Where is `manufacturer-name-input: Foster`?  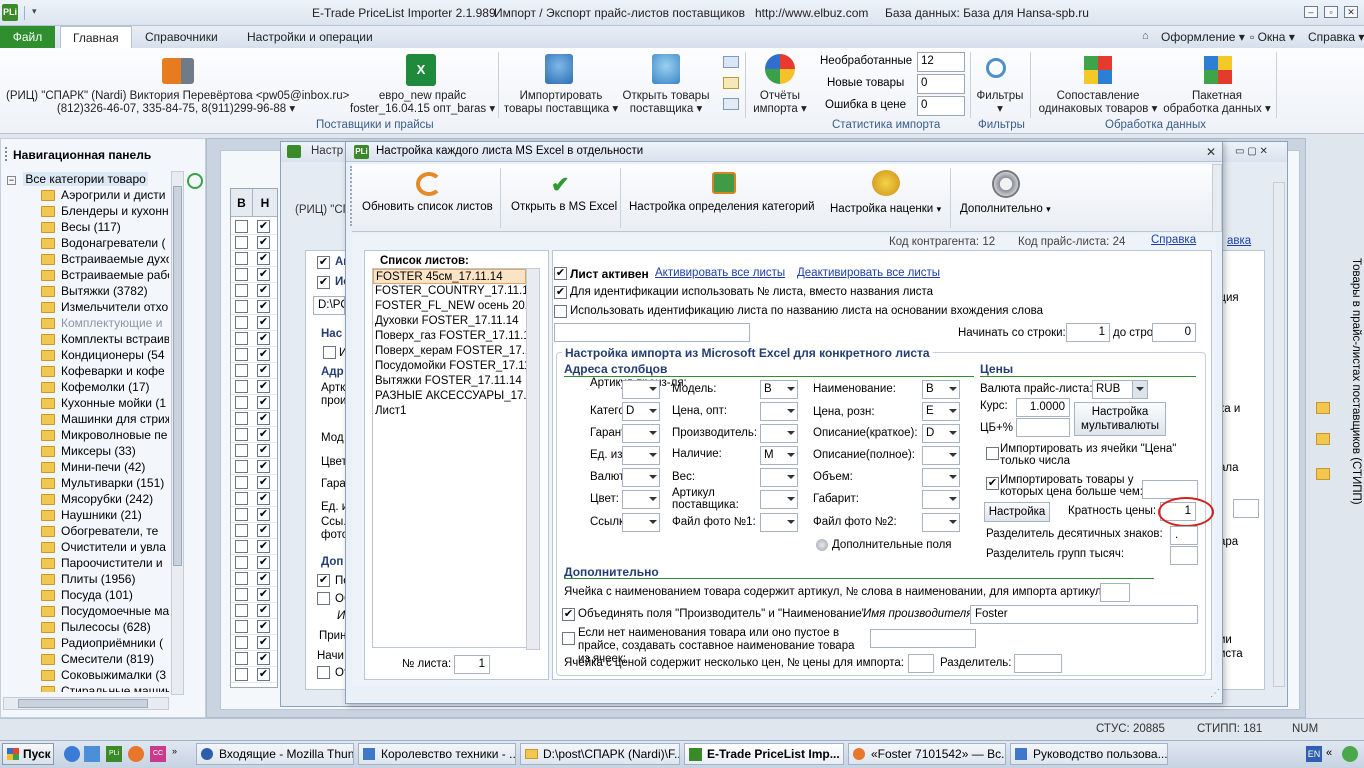
manufacturer-name-input: Foster is located at coordinates (1084, 614).